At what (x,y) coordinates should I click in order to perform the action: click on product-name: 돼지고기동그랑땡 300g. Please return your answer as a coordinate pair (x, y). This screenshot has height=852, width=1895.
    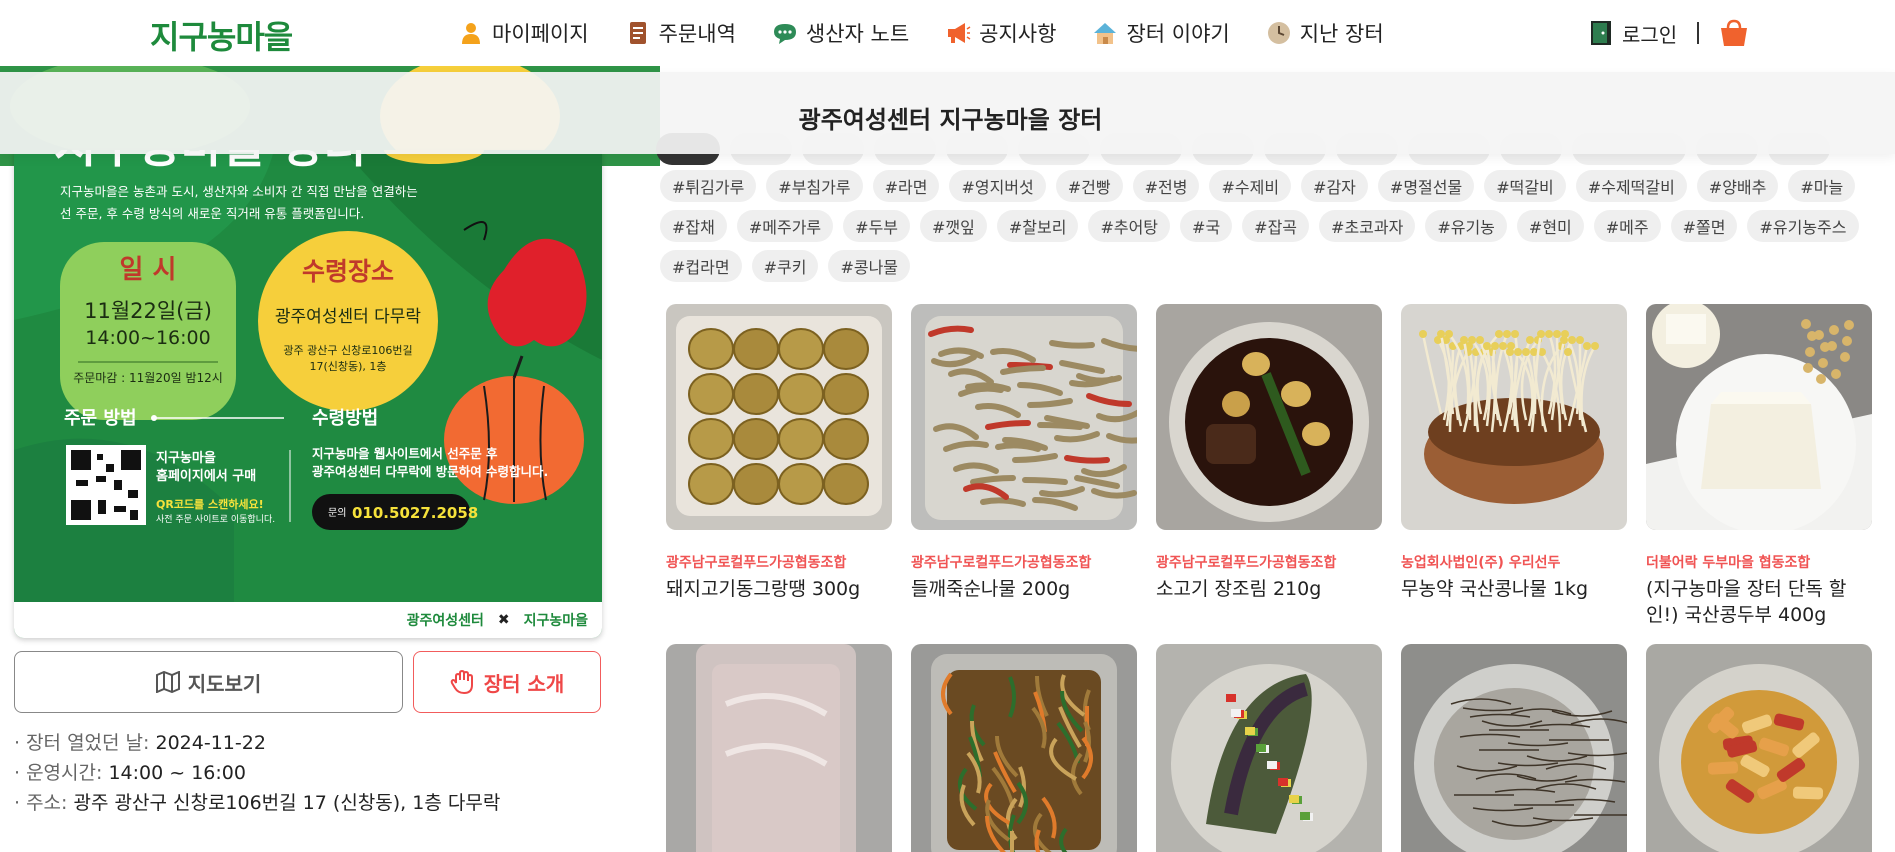
    Looking at the image, I should click on (779, 589).